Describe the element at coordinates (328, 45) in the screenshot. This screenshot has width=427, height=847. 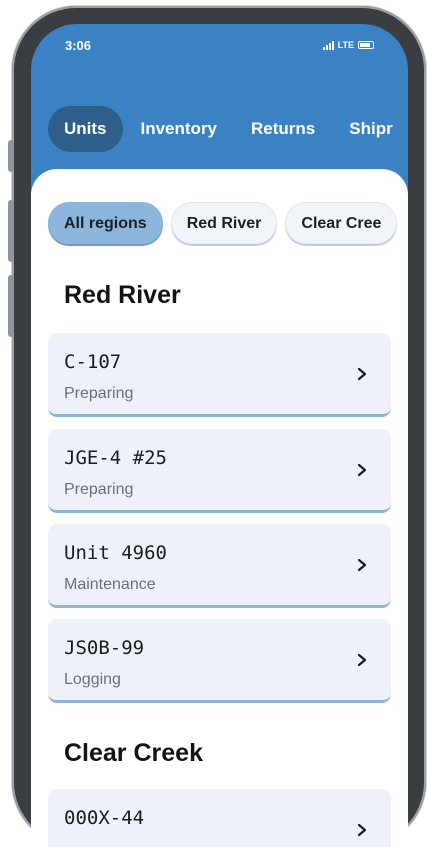
I see `signal-icon` at that location.